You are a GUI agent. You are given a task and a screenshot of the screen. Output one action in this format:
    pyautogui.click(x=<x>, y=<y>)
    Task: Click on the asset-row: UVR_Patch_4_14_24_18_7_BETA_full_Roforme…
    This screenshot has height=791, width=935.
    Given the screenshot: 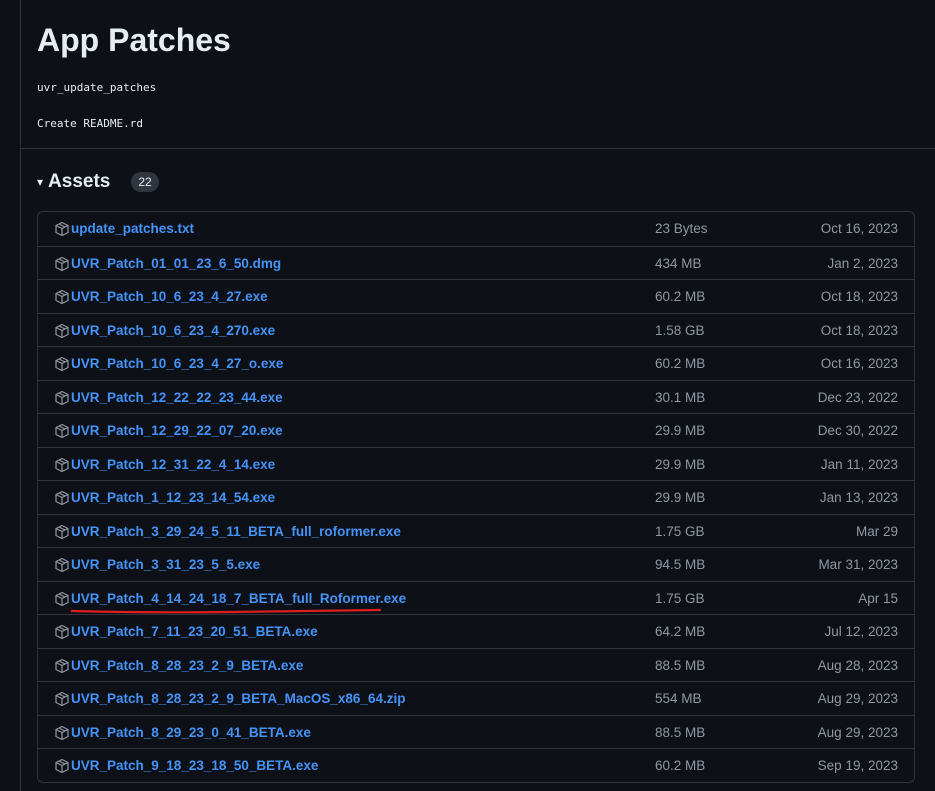 What is the action you would take?
    pyautogui.click(x=476, y=597)
    